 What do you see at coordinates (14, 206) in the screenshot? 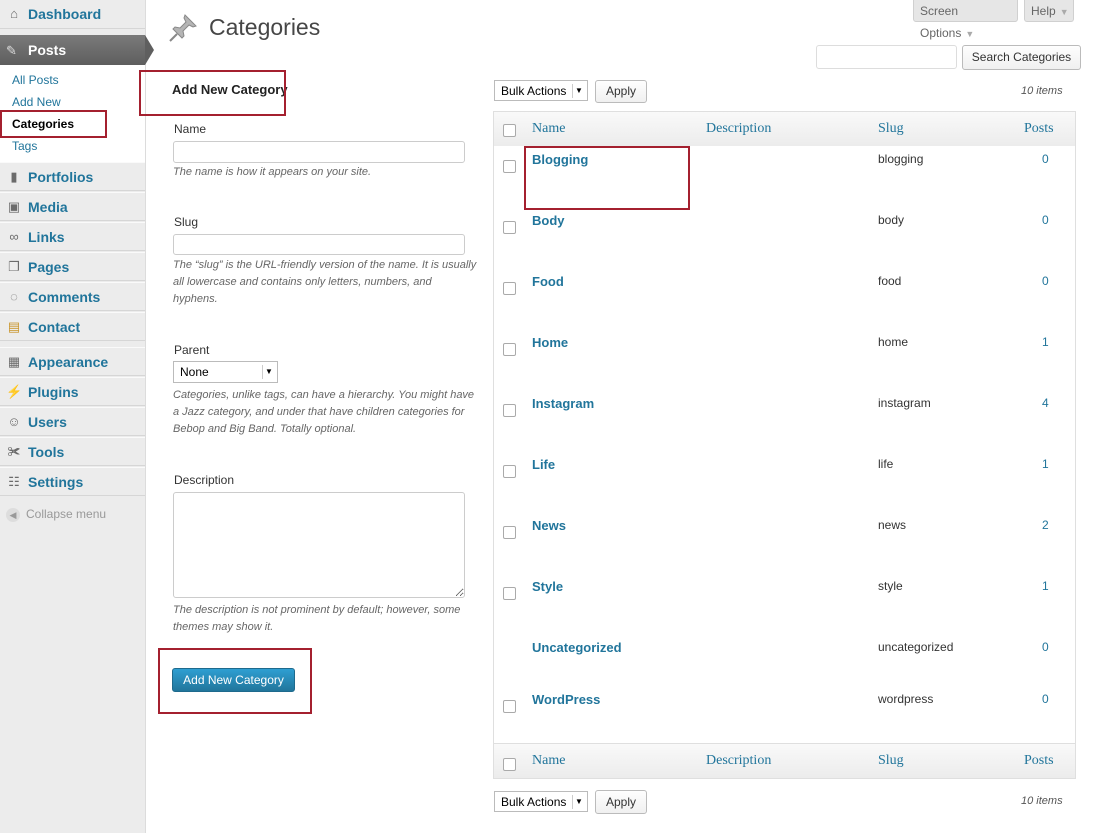
I see `media-icon: ▣` at bounding box center [14, 206].